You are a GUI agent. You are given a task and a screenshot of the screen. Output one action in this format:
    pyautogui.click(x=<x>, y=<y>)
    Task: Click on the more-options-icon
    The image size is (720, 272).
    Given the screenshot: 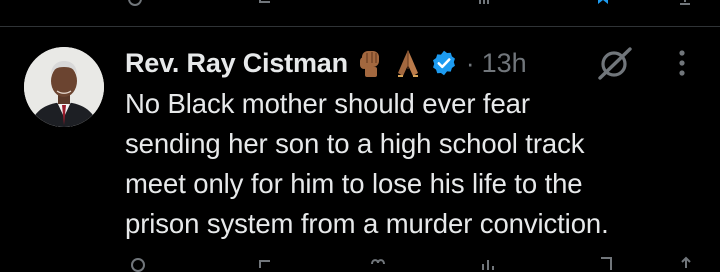 What is the action you would take?
    pyautogui.click(x=682, y=63)
    